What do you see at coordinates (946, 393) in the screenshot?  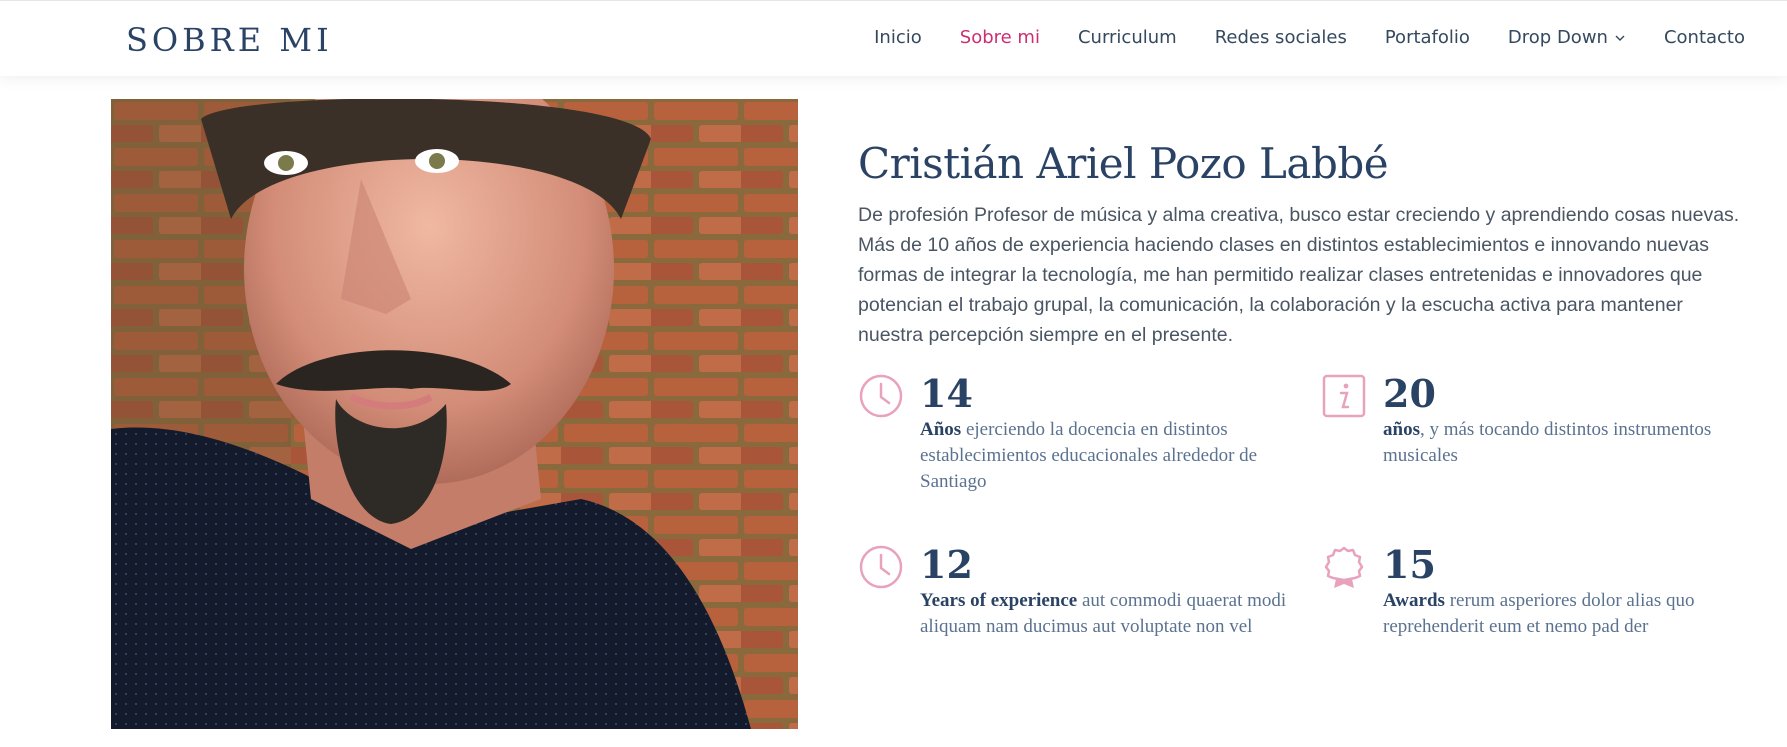 I see `stat-number: 14` at bounding box center [946, 393].